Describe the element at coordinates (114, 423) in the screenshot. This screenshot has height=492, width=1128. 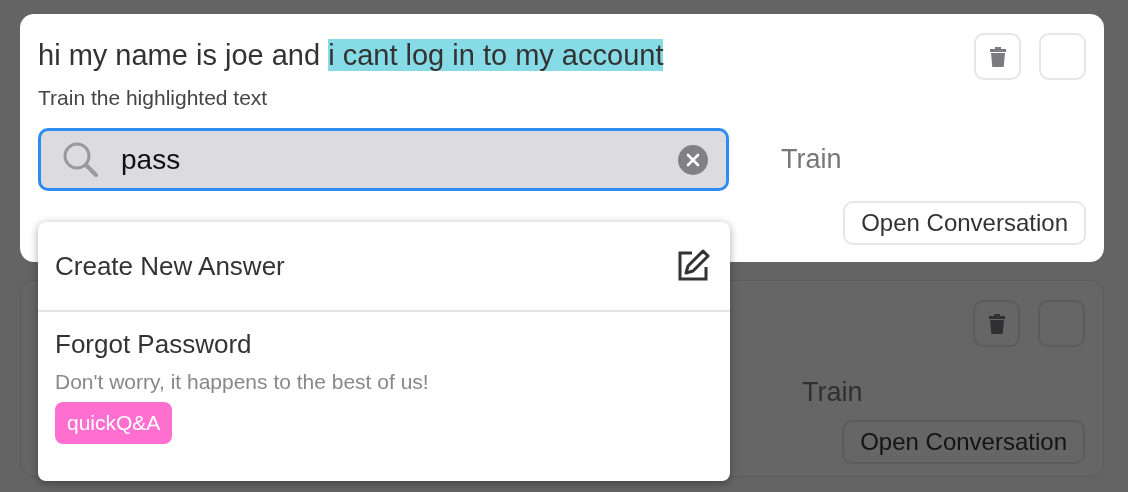
I see `answer-tag: quickQ&A` at that location.